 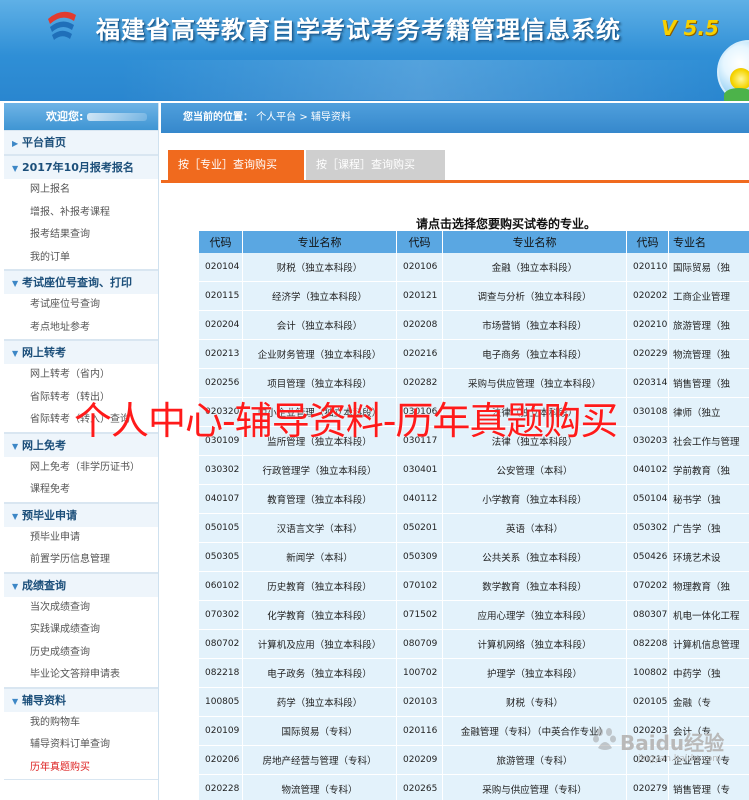 What do you see at coordinates (320, 354) in the screenshot?
I see `major-name-link: 企业财务管理（独立本科段）` at bounding box center [320, 354].